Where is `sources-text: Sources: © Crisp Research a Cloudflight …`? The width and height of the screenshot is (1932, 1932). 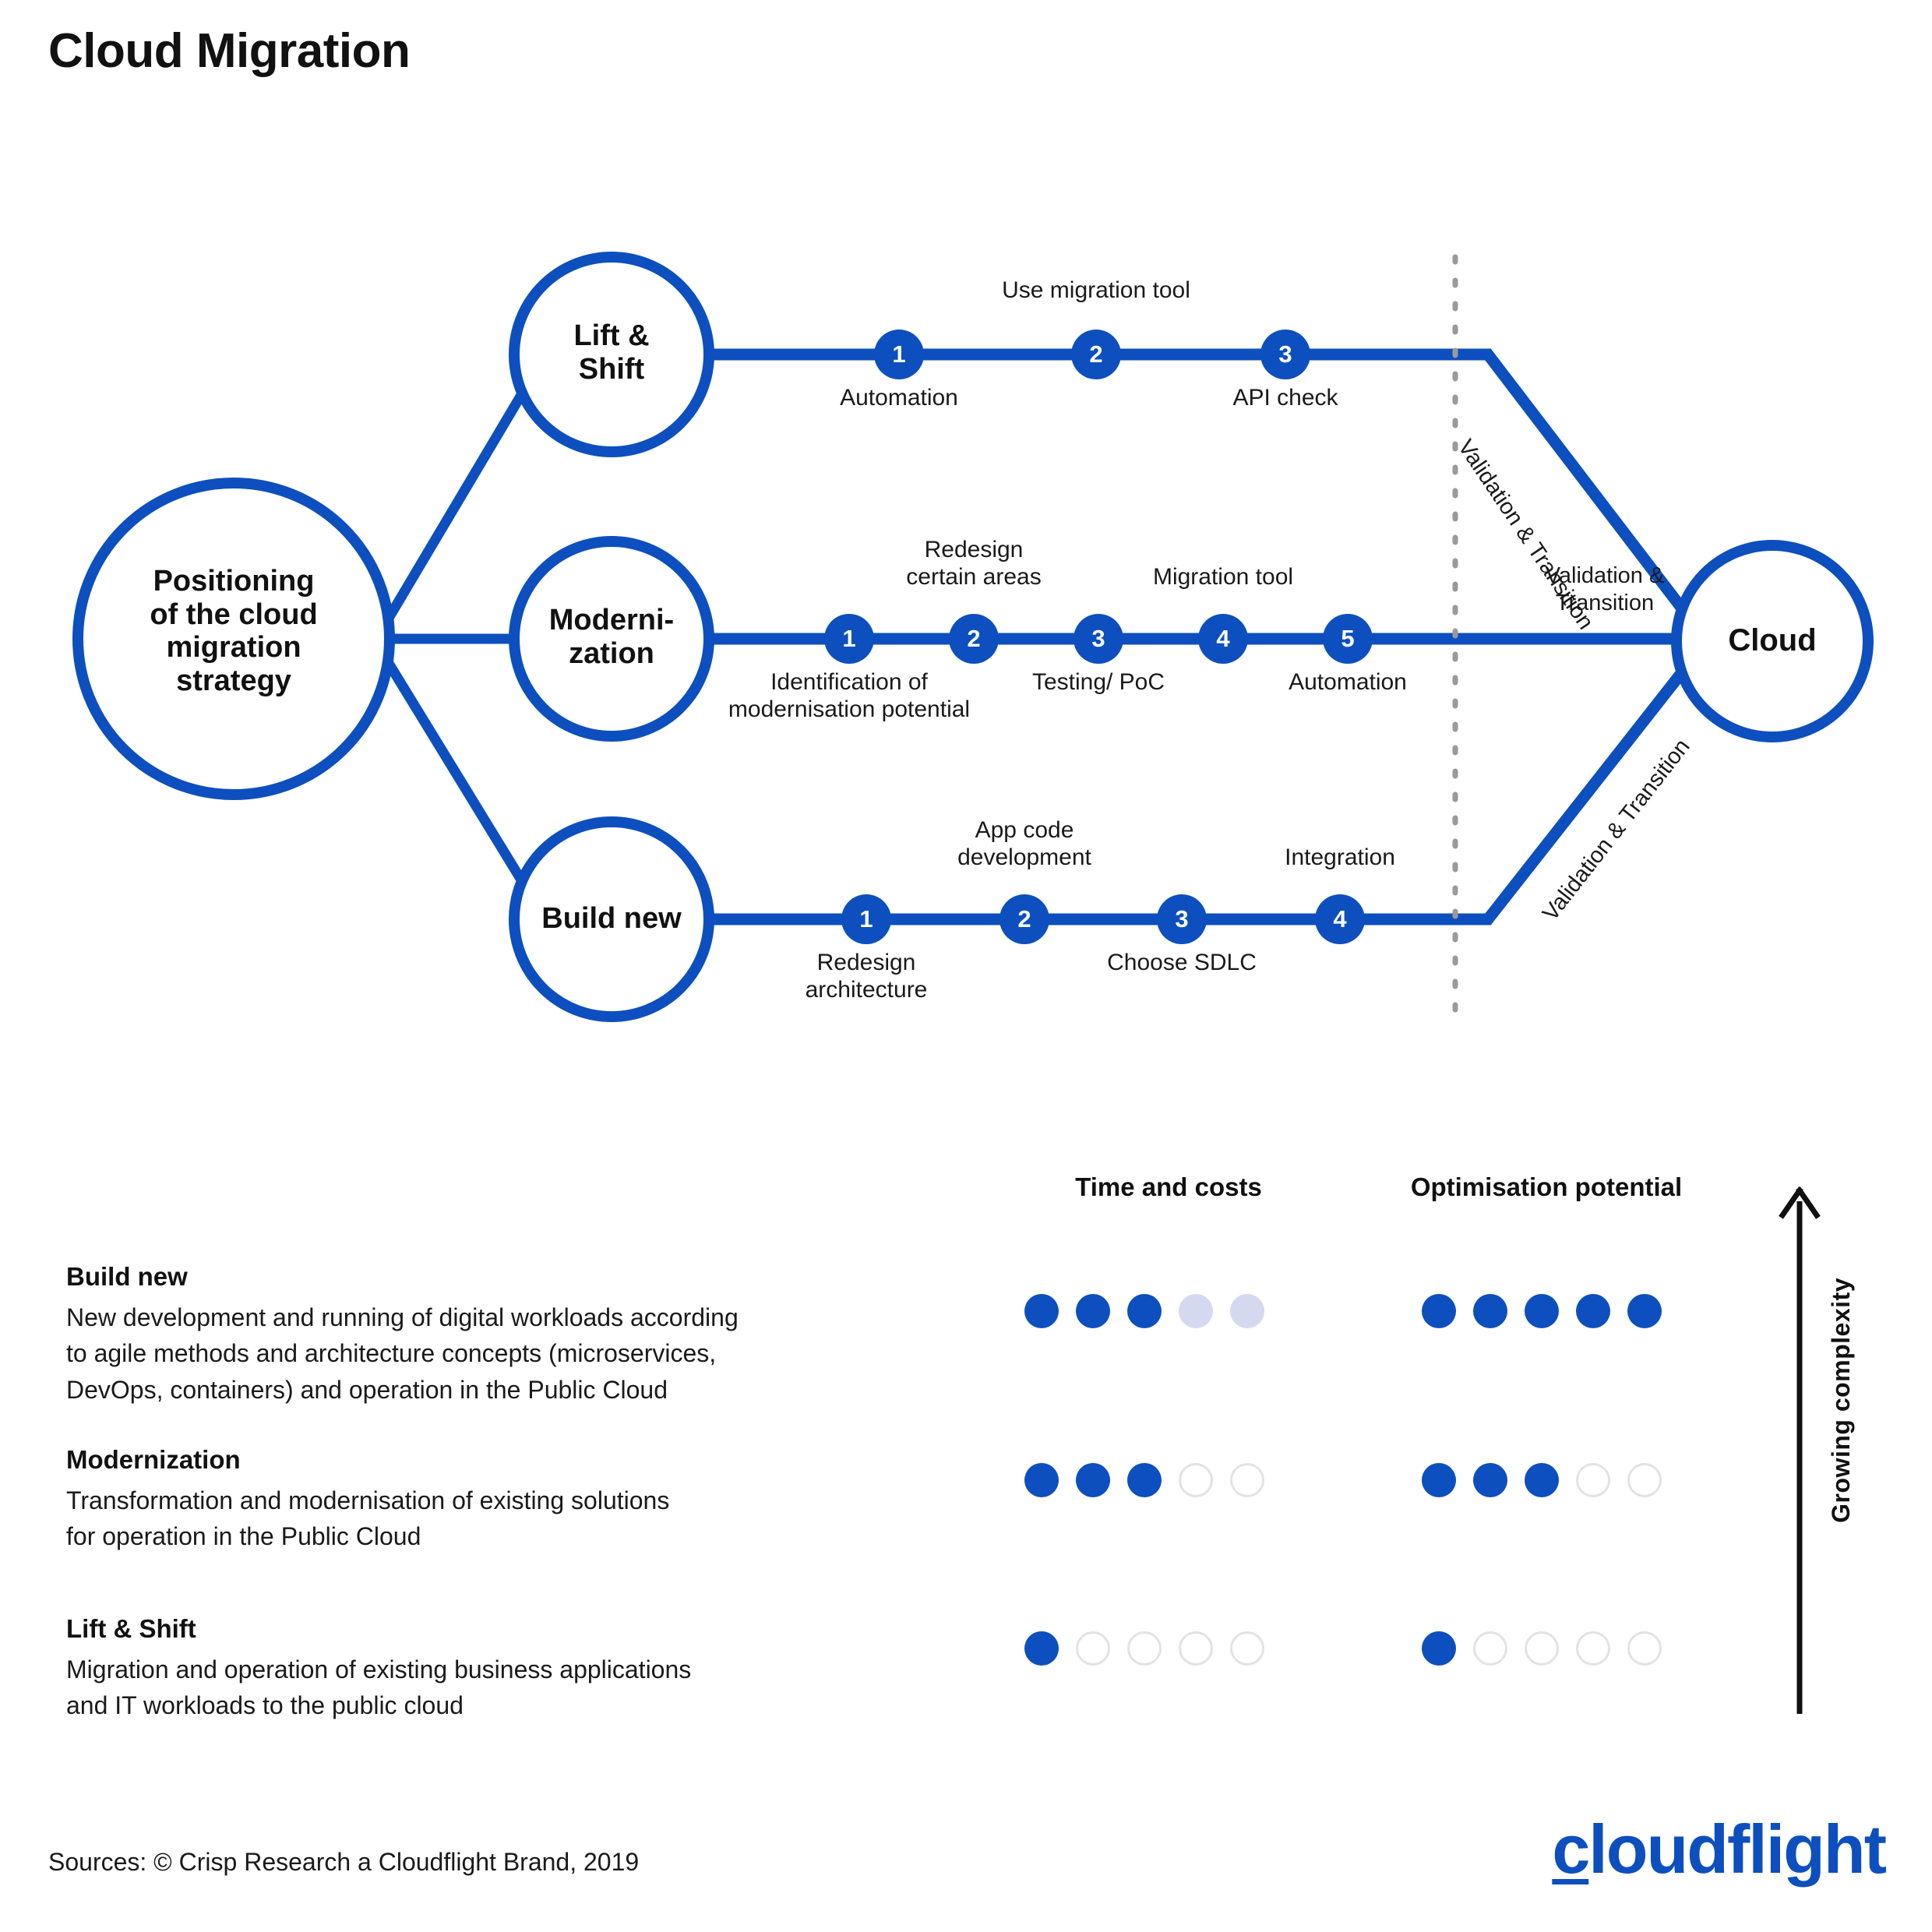
sources-text: Sources: © Crisp Research a Cloudflight … is located at coordinates (344, 1862).